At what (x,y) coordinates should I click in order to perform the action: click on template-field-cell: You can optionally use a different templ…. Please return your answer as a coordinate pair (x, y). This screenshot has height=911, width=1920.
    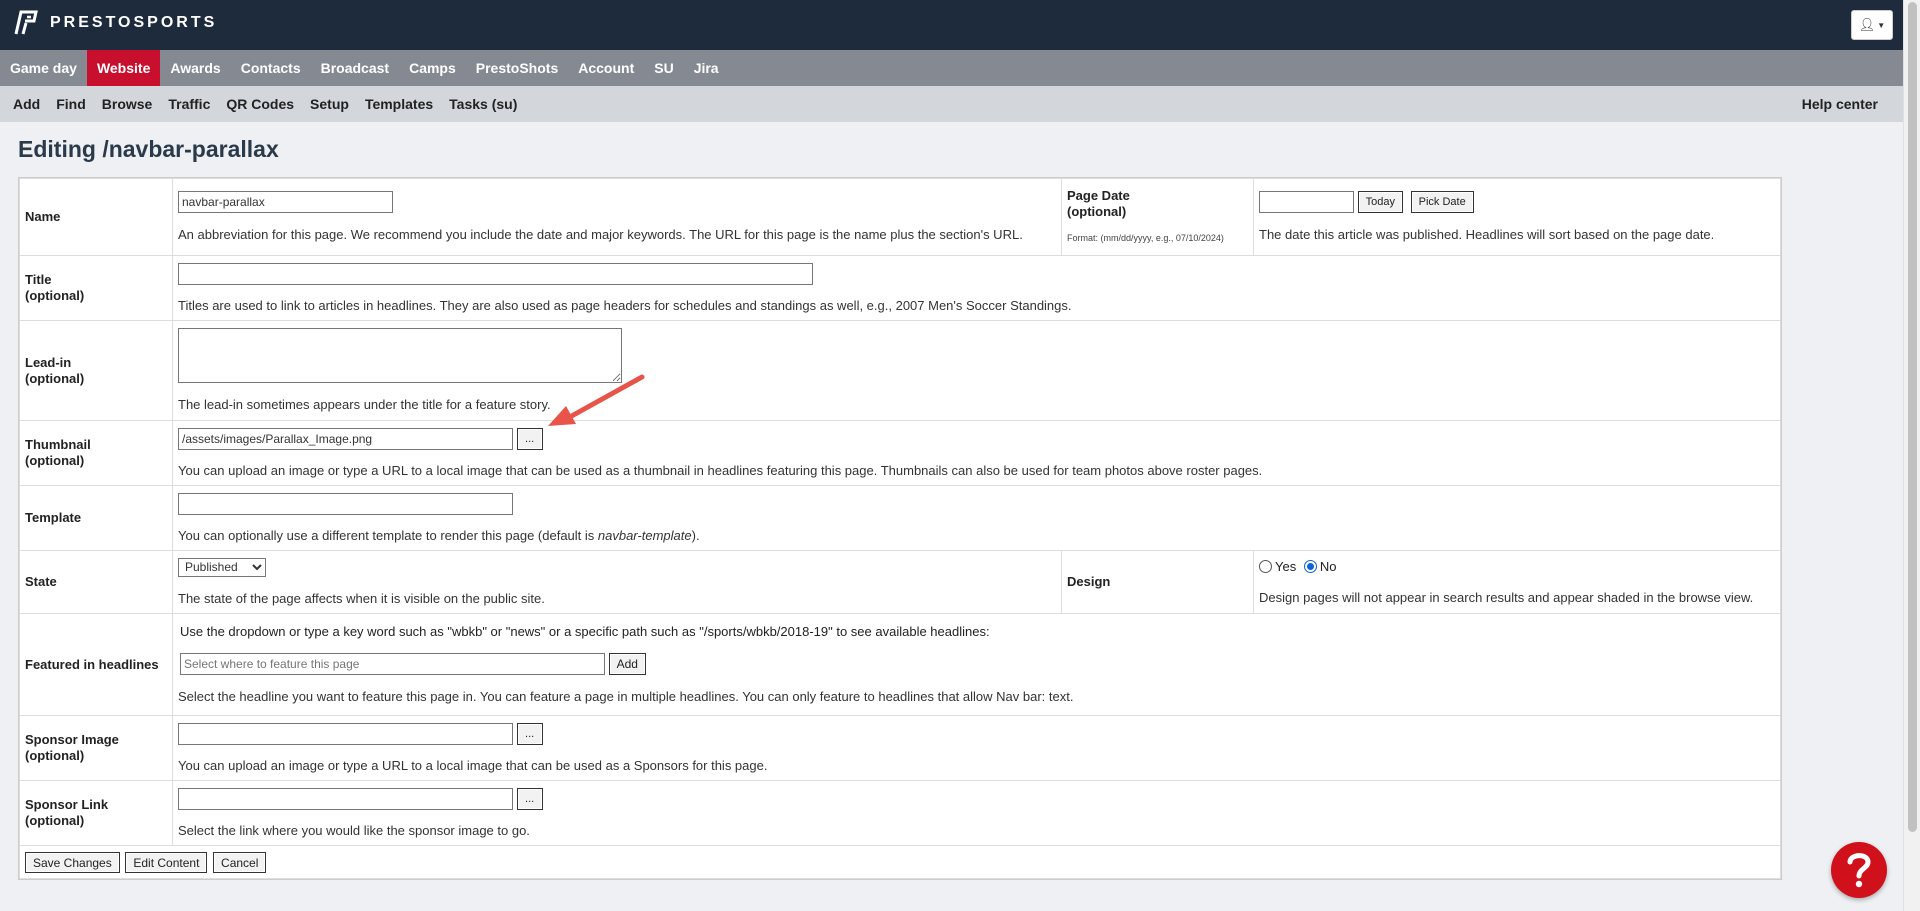
    Looking at the image, I should click on (976, 518).